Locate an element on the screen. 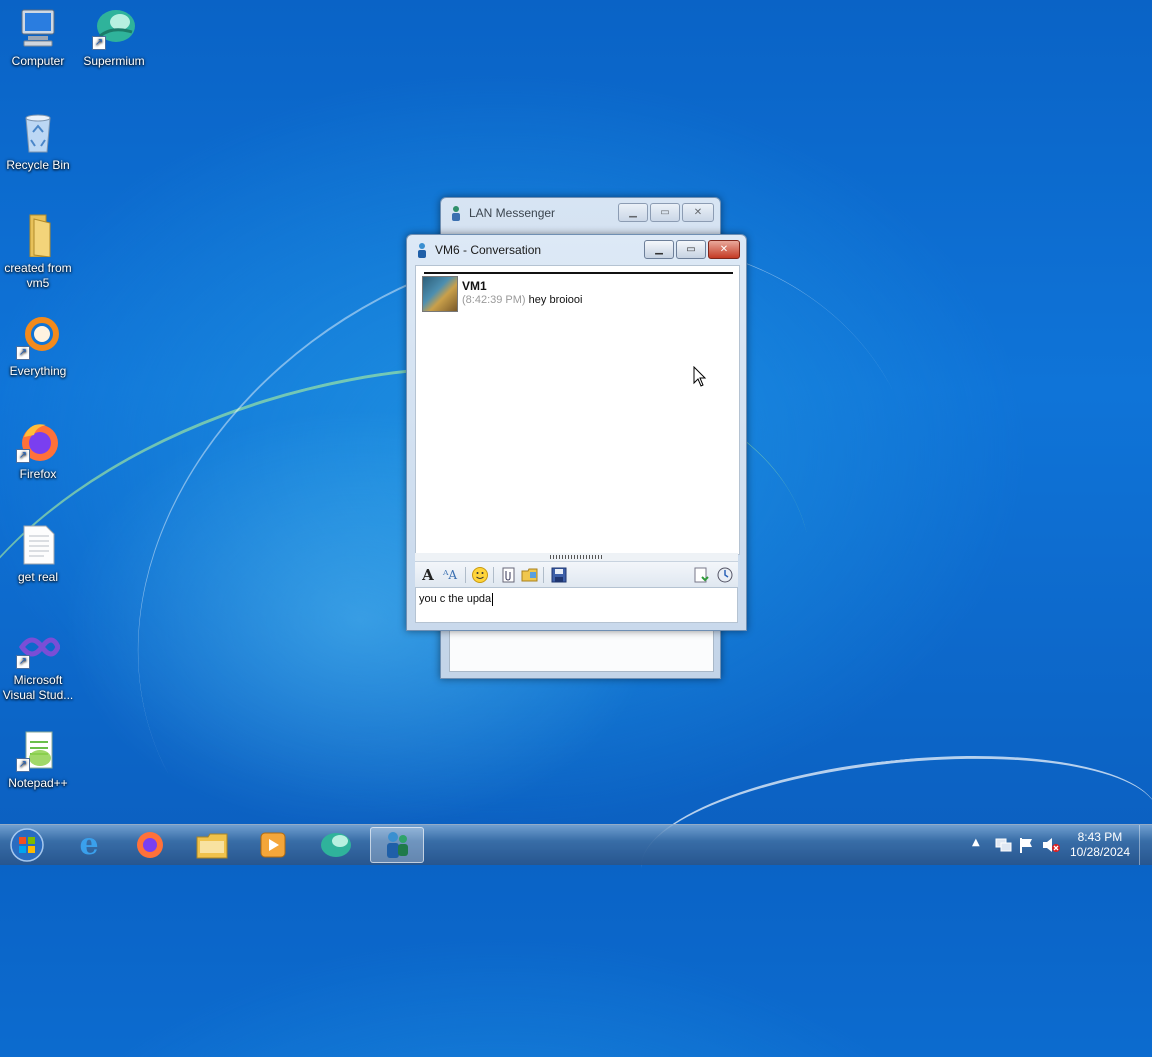 The image size is (1152, 1057). desktop-icon-label: get real is located at coordinates (38, 577).